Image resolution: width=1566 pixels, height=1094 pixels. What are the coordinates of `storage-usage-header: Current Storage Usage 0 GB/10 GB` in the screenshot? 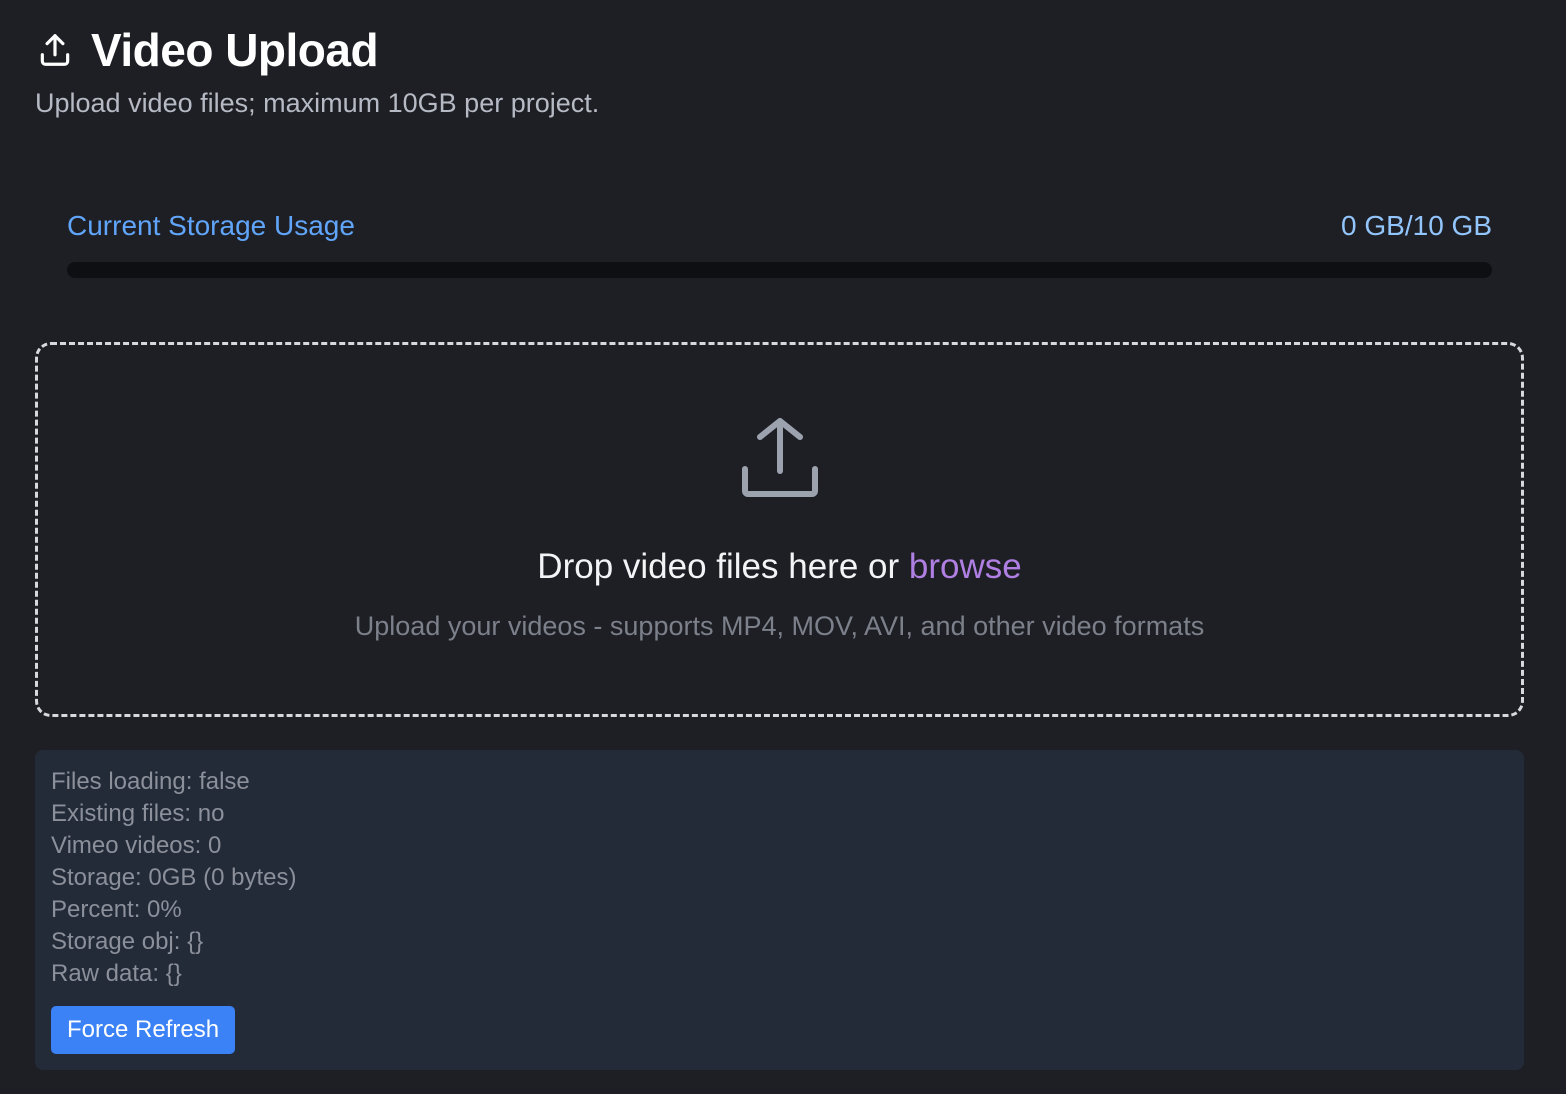 It's located at (779, 226).